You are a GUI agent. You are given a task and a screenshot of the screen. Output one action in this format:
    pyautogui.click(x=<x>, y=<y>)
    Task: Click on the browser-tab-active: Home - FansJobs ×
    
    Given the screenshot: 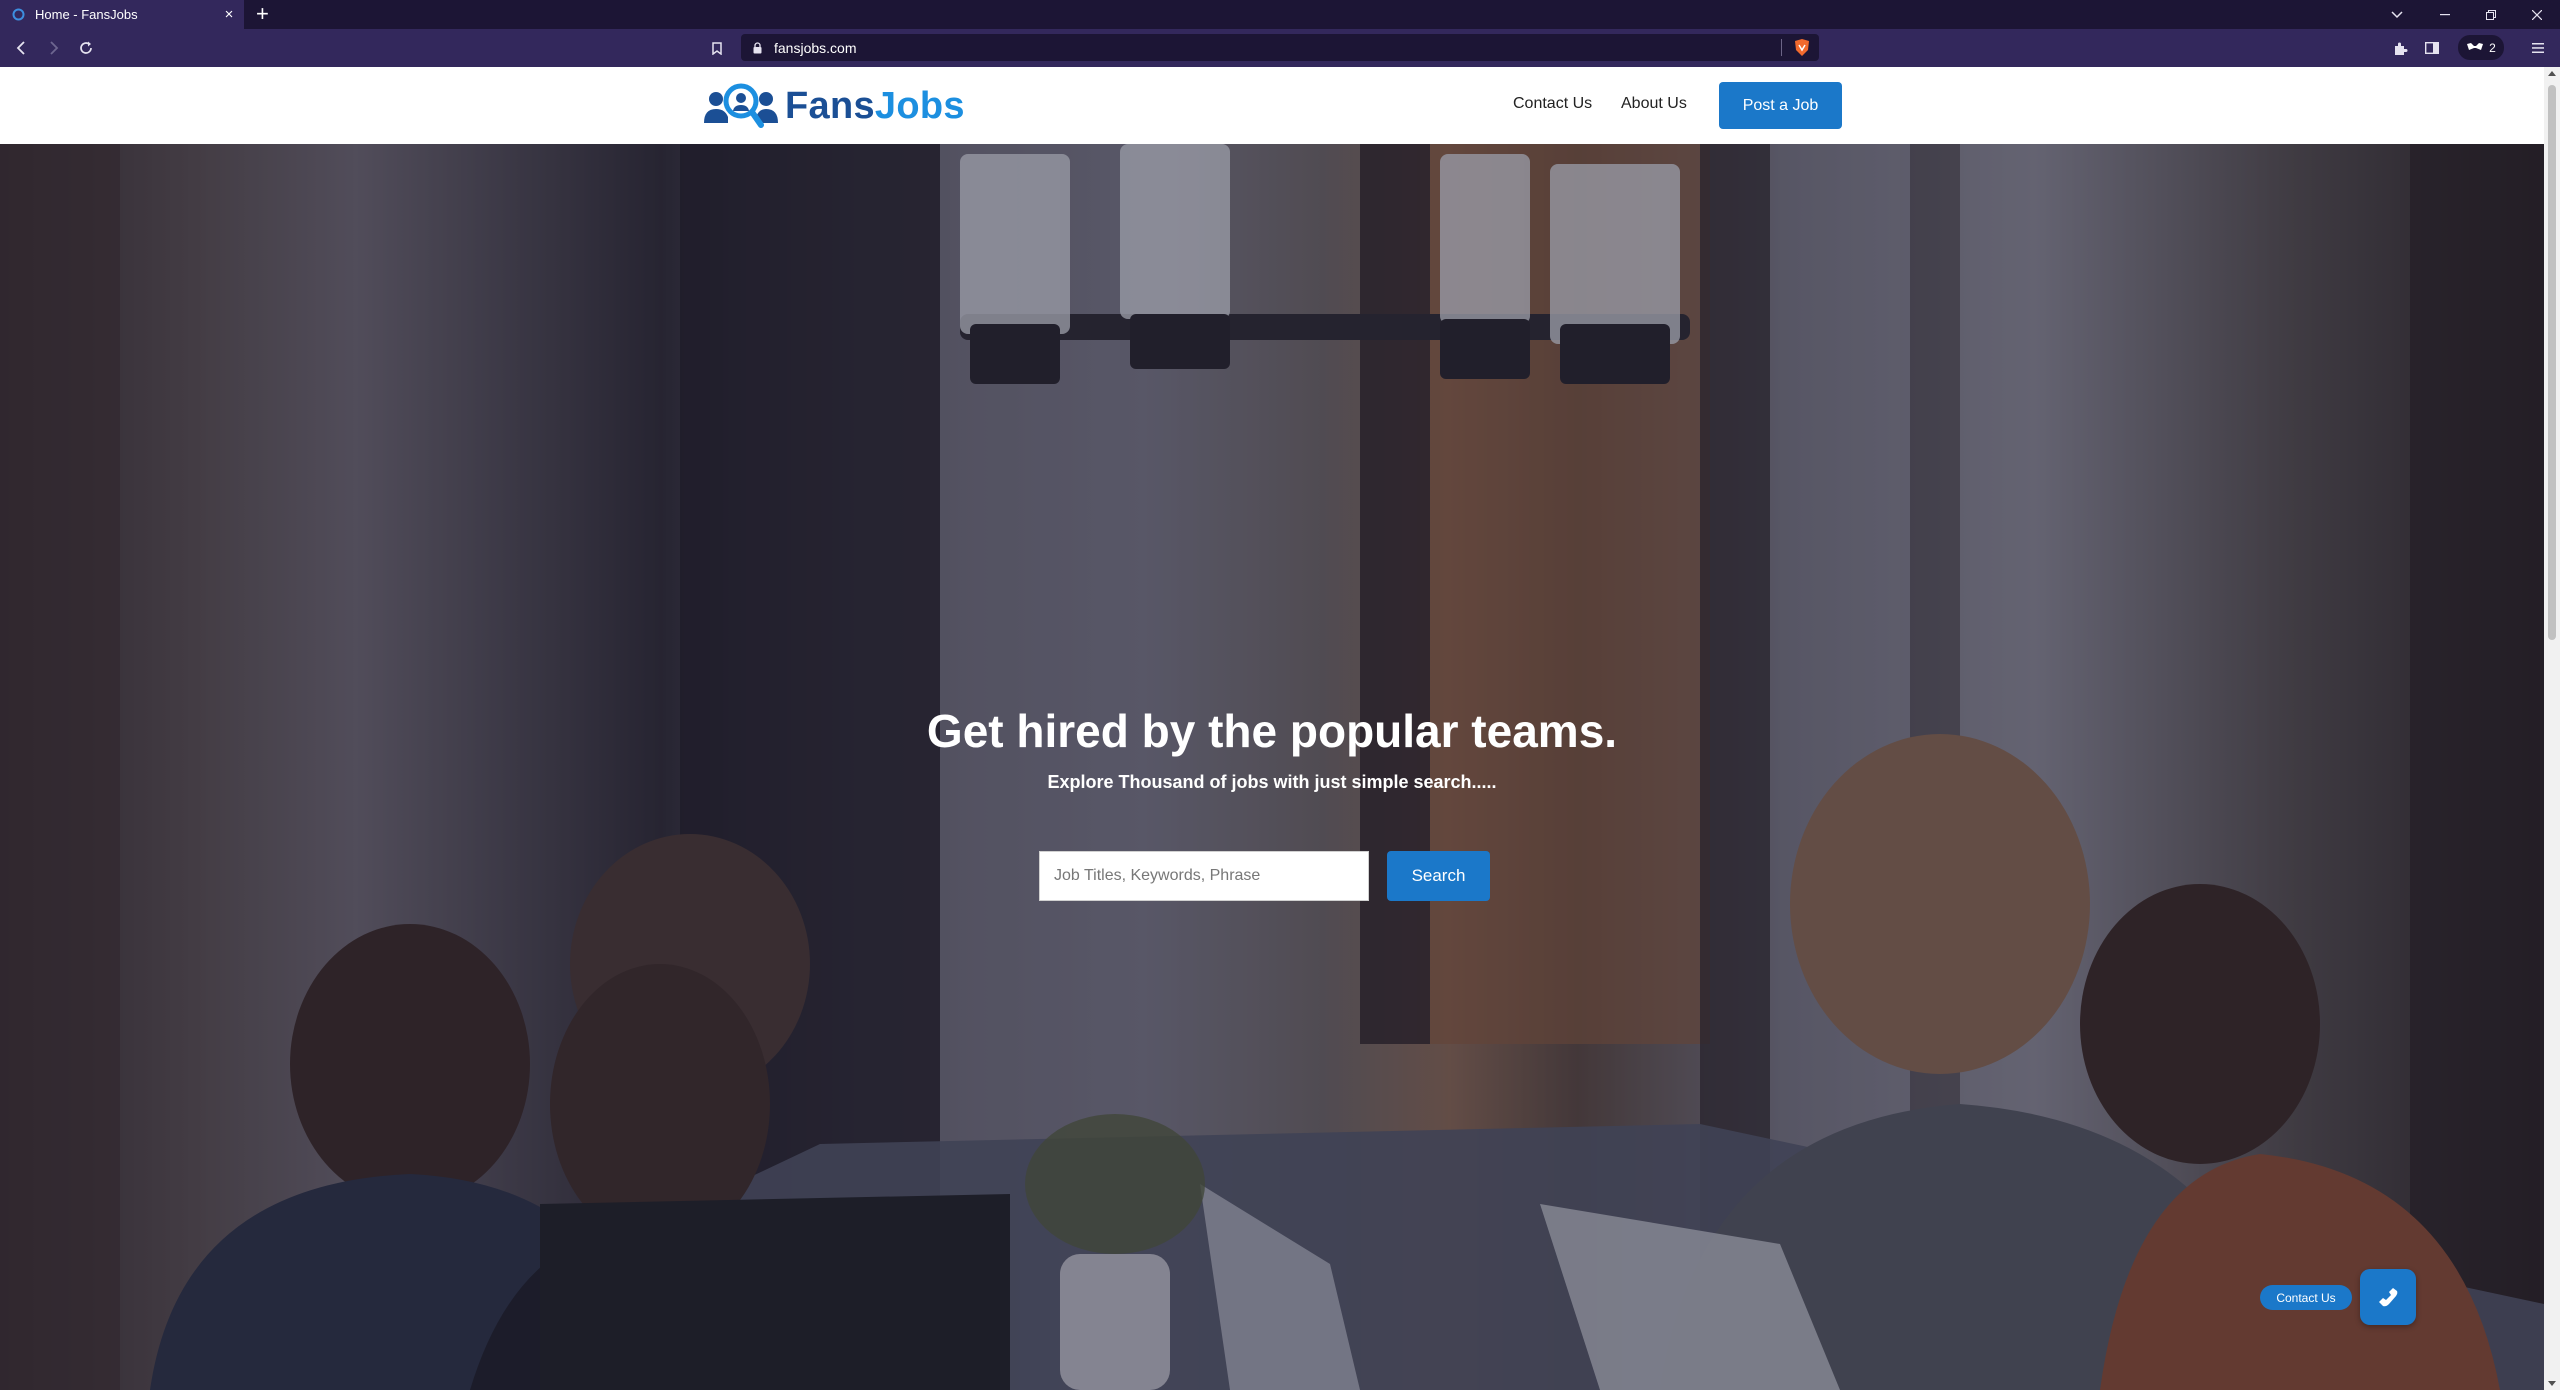 What is the action you would take?
    pyautogui.click(x=122, y=14)
    